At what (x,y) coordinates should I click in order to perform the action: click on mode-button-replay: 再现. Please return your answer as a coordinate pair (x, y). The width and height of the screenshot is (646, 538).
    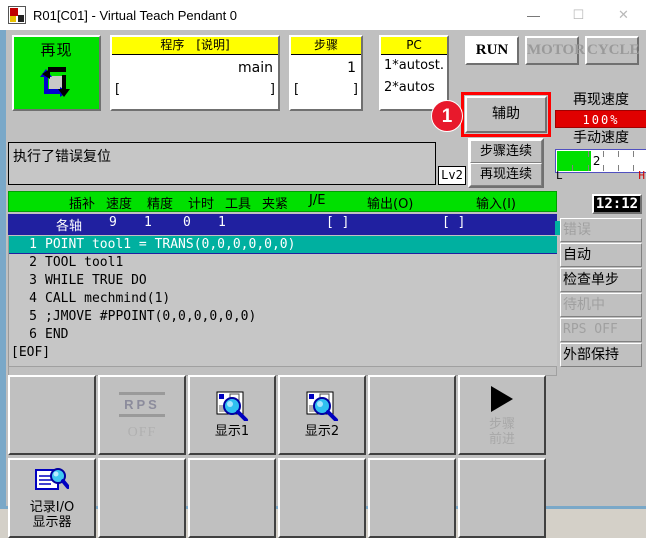
    Looking at the image, I should click on (56, 73).